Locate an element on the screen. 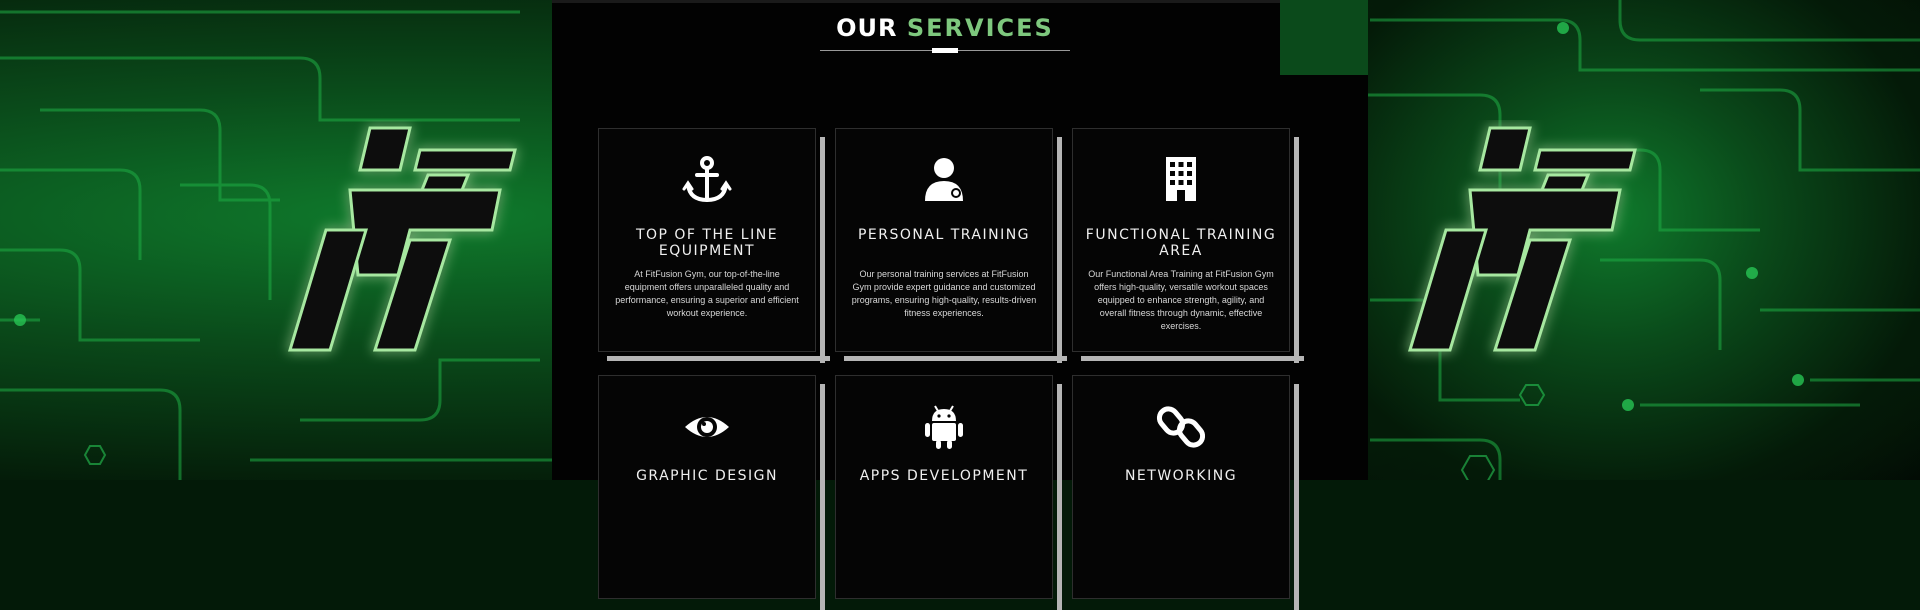 This screenshot has height=610, width=1920. fitfusion-logo-left is located at coordinates (402, 239).